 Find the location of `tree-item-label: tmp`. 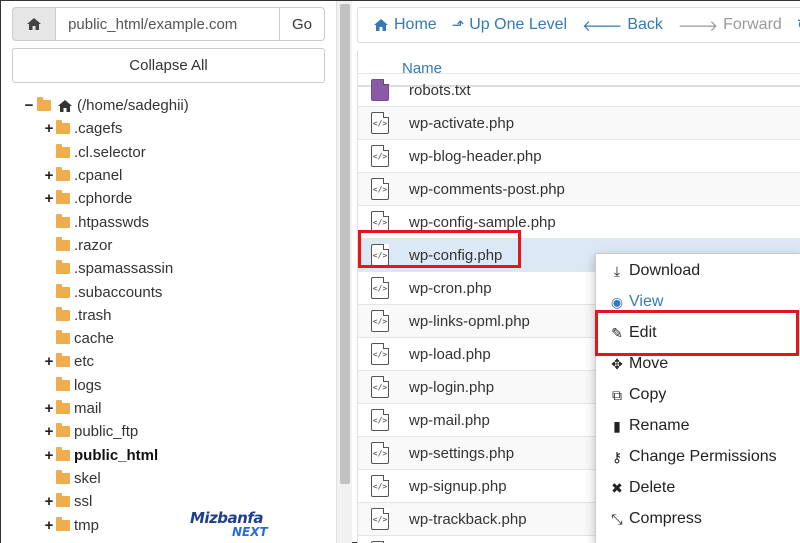

tree-item-label: tmp is located at coordinates (86, 525).